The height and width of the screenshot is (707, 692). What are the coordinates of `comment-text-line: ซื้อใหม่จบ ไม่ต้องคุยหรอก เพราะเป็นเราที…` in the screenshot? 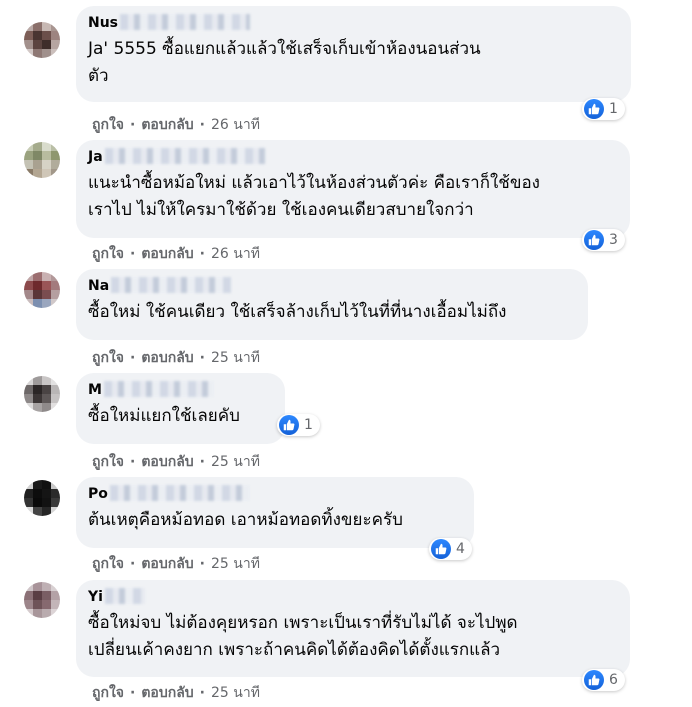 It's located at (303, 623).